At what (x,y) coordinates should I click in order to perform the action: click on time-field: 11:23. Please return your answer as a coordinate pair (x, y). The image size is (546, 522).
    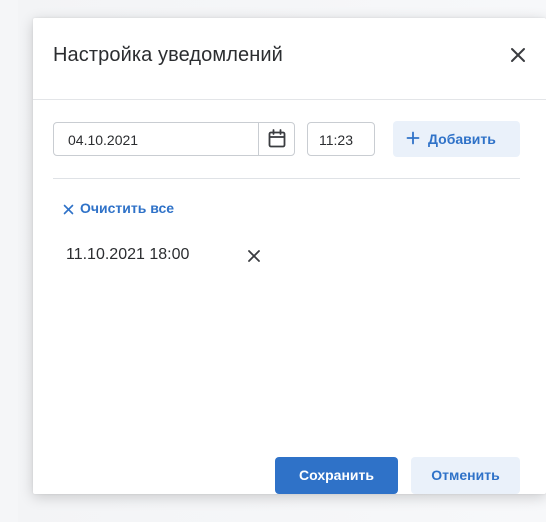
    Looking at the image, I should click on (341, 139).